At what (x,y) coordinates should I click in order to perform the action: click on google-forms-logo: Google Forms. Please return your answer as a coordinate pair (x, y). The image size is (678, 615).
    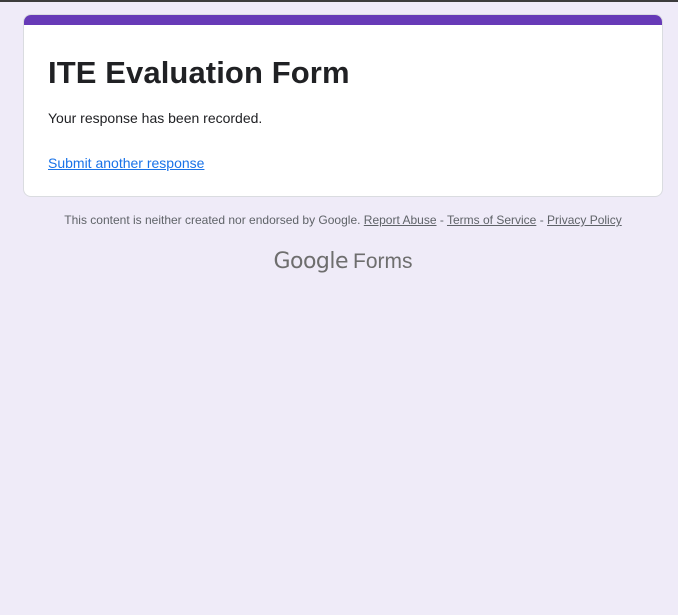
    Looking at the image, I should click on (339, 261).